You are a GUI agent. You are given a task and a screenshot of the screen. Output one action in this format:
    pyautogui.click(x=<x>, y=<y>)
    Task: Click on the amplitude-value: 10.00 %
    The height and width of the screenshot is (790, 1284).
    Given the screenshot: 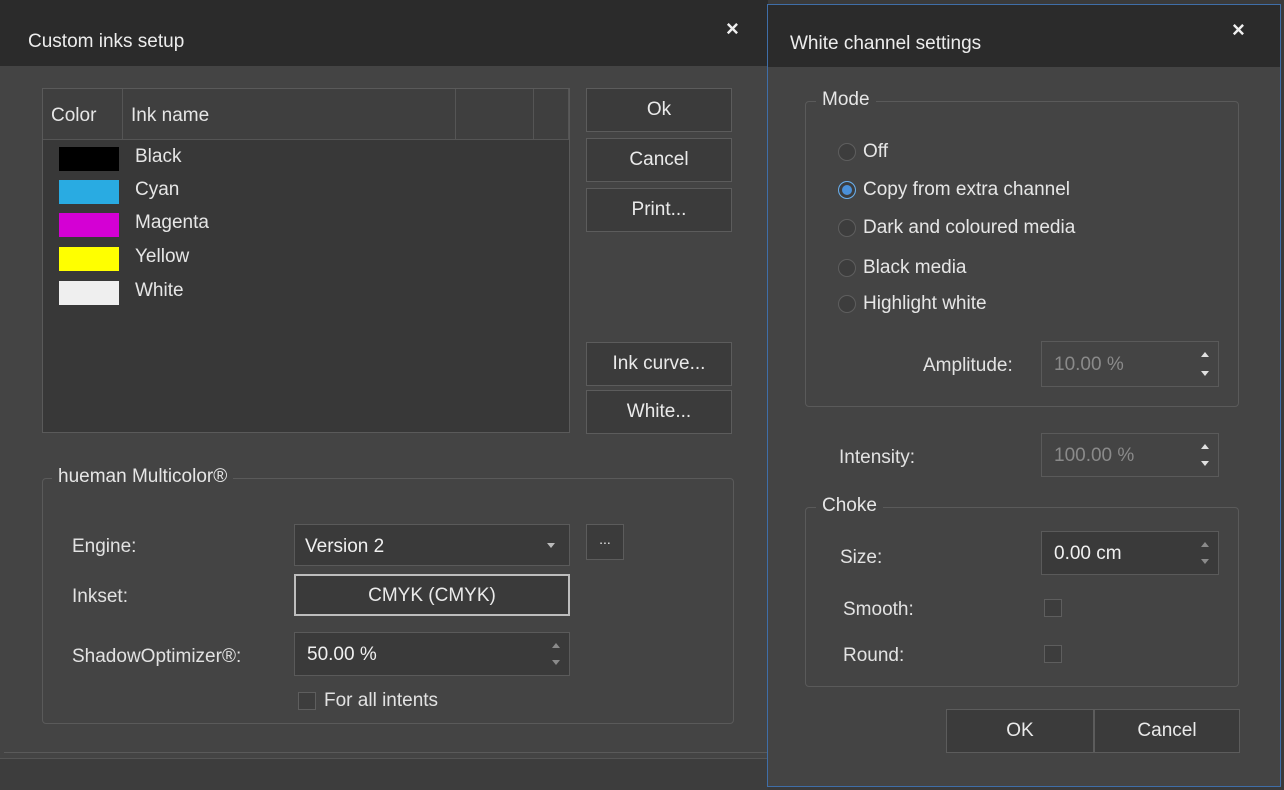 What is the action you would take?
    pyautogui.click(x=1089, y=364)
    